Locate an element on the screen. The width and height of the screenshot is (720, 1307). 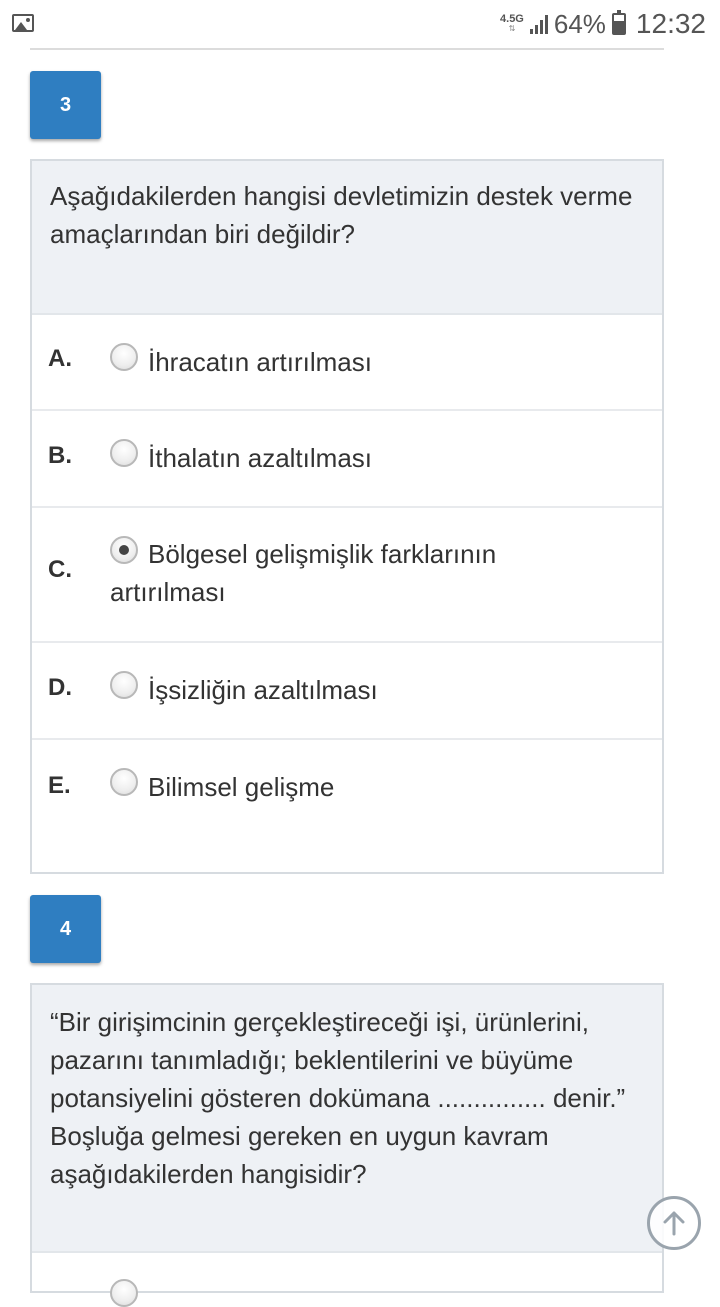
divider is located at coordinates (347, 49).